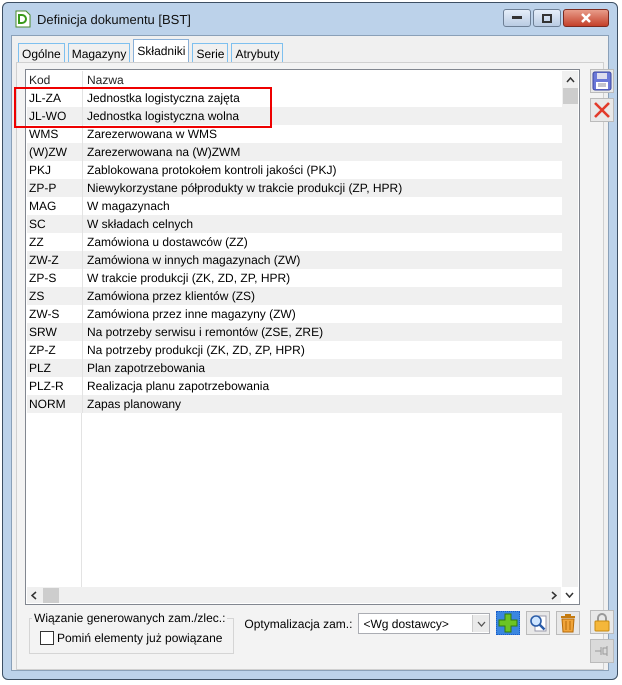 The height and width of the screenshot is (685, 622). I want to click on cancel-button, so click(602, 110).